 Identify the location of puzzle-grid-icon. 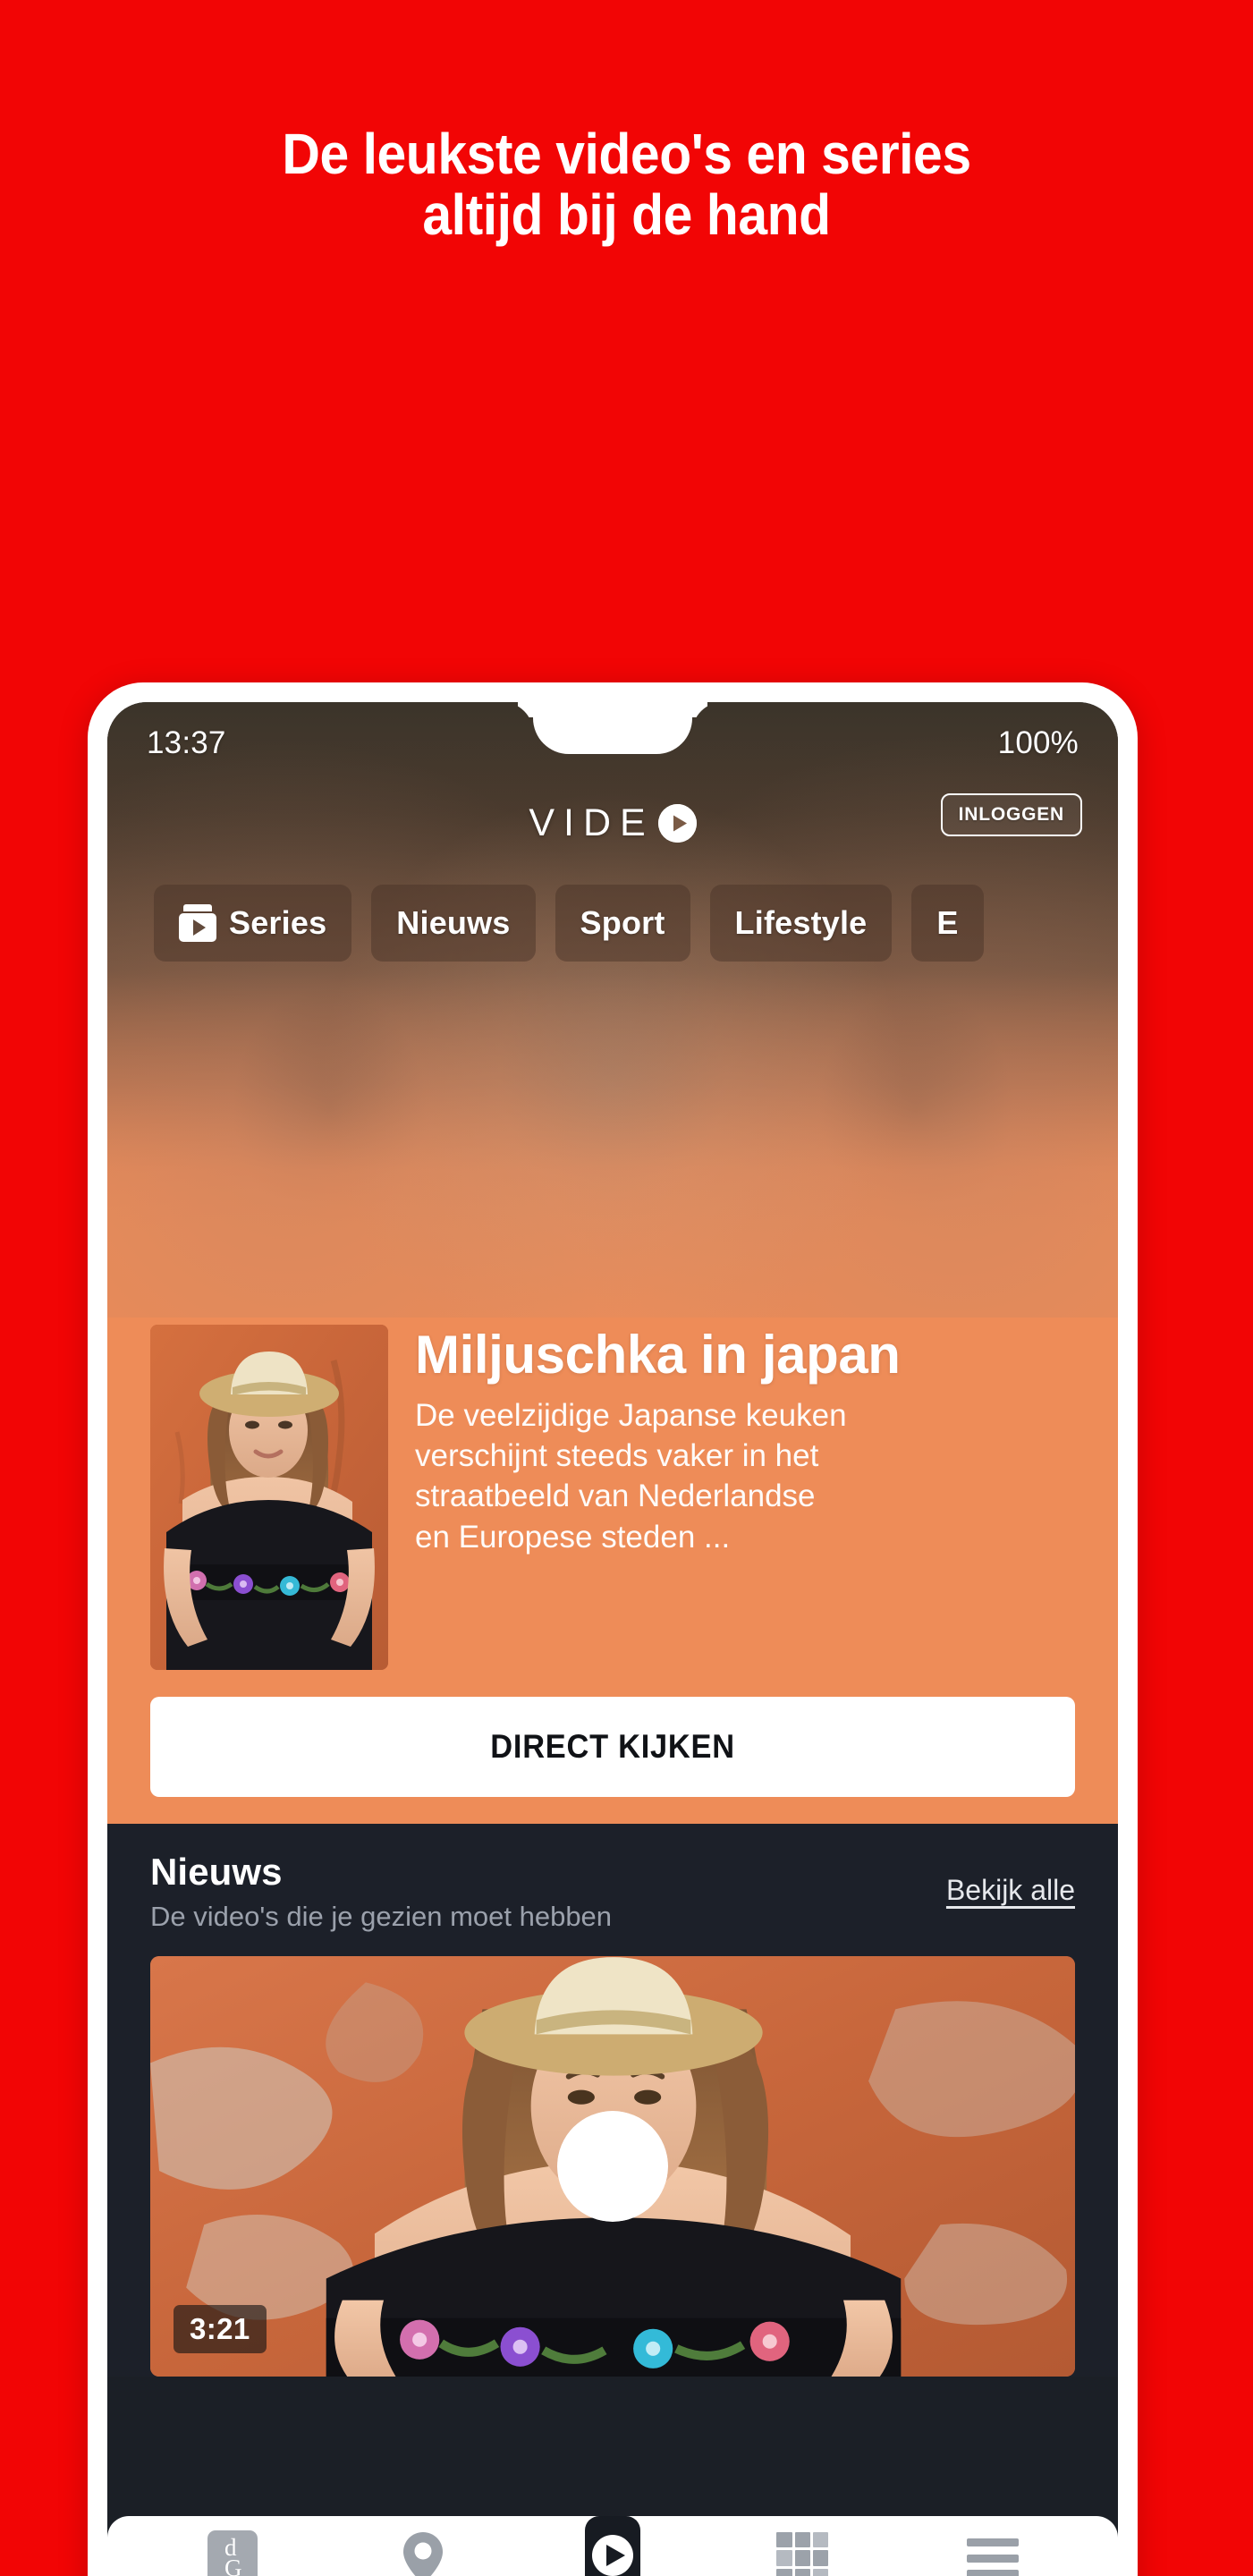
(802, 2553).